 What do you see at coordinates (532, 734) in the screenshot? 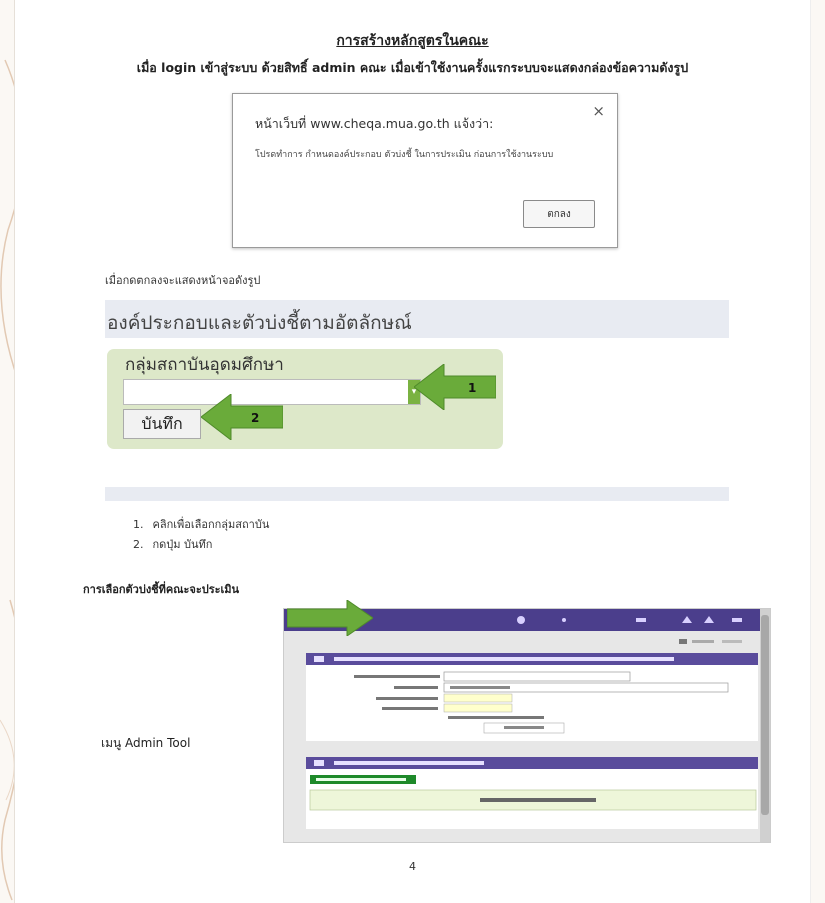
I see `admin-page-content` at bounding box center [532, 734].